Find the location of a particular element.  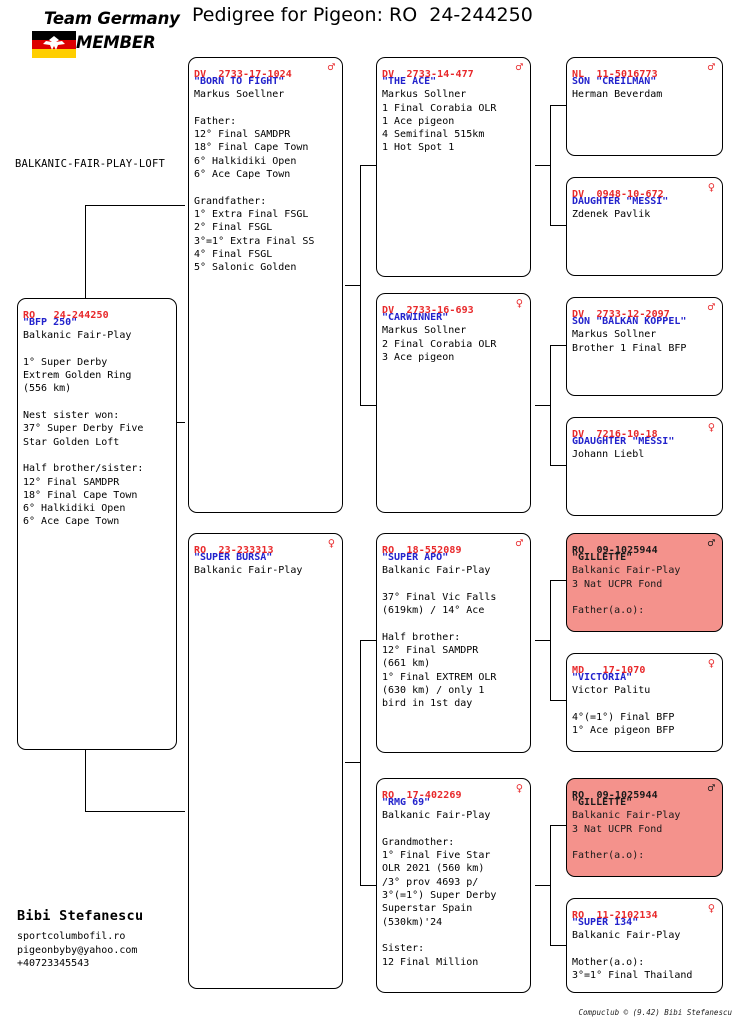

breeder-email: pigeonbyby@yahoo.com is located at coordinates (104, 951).